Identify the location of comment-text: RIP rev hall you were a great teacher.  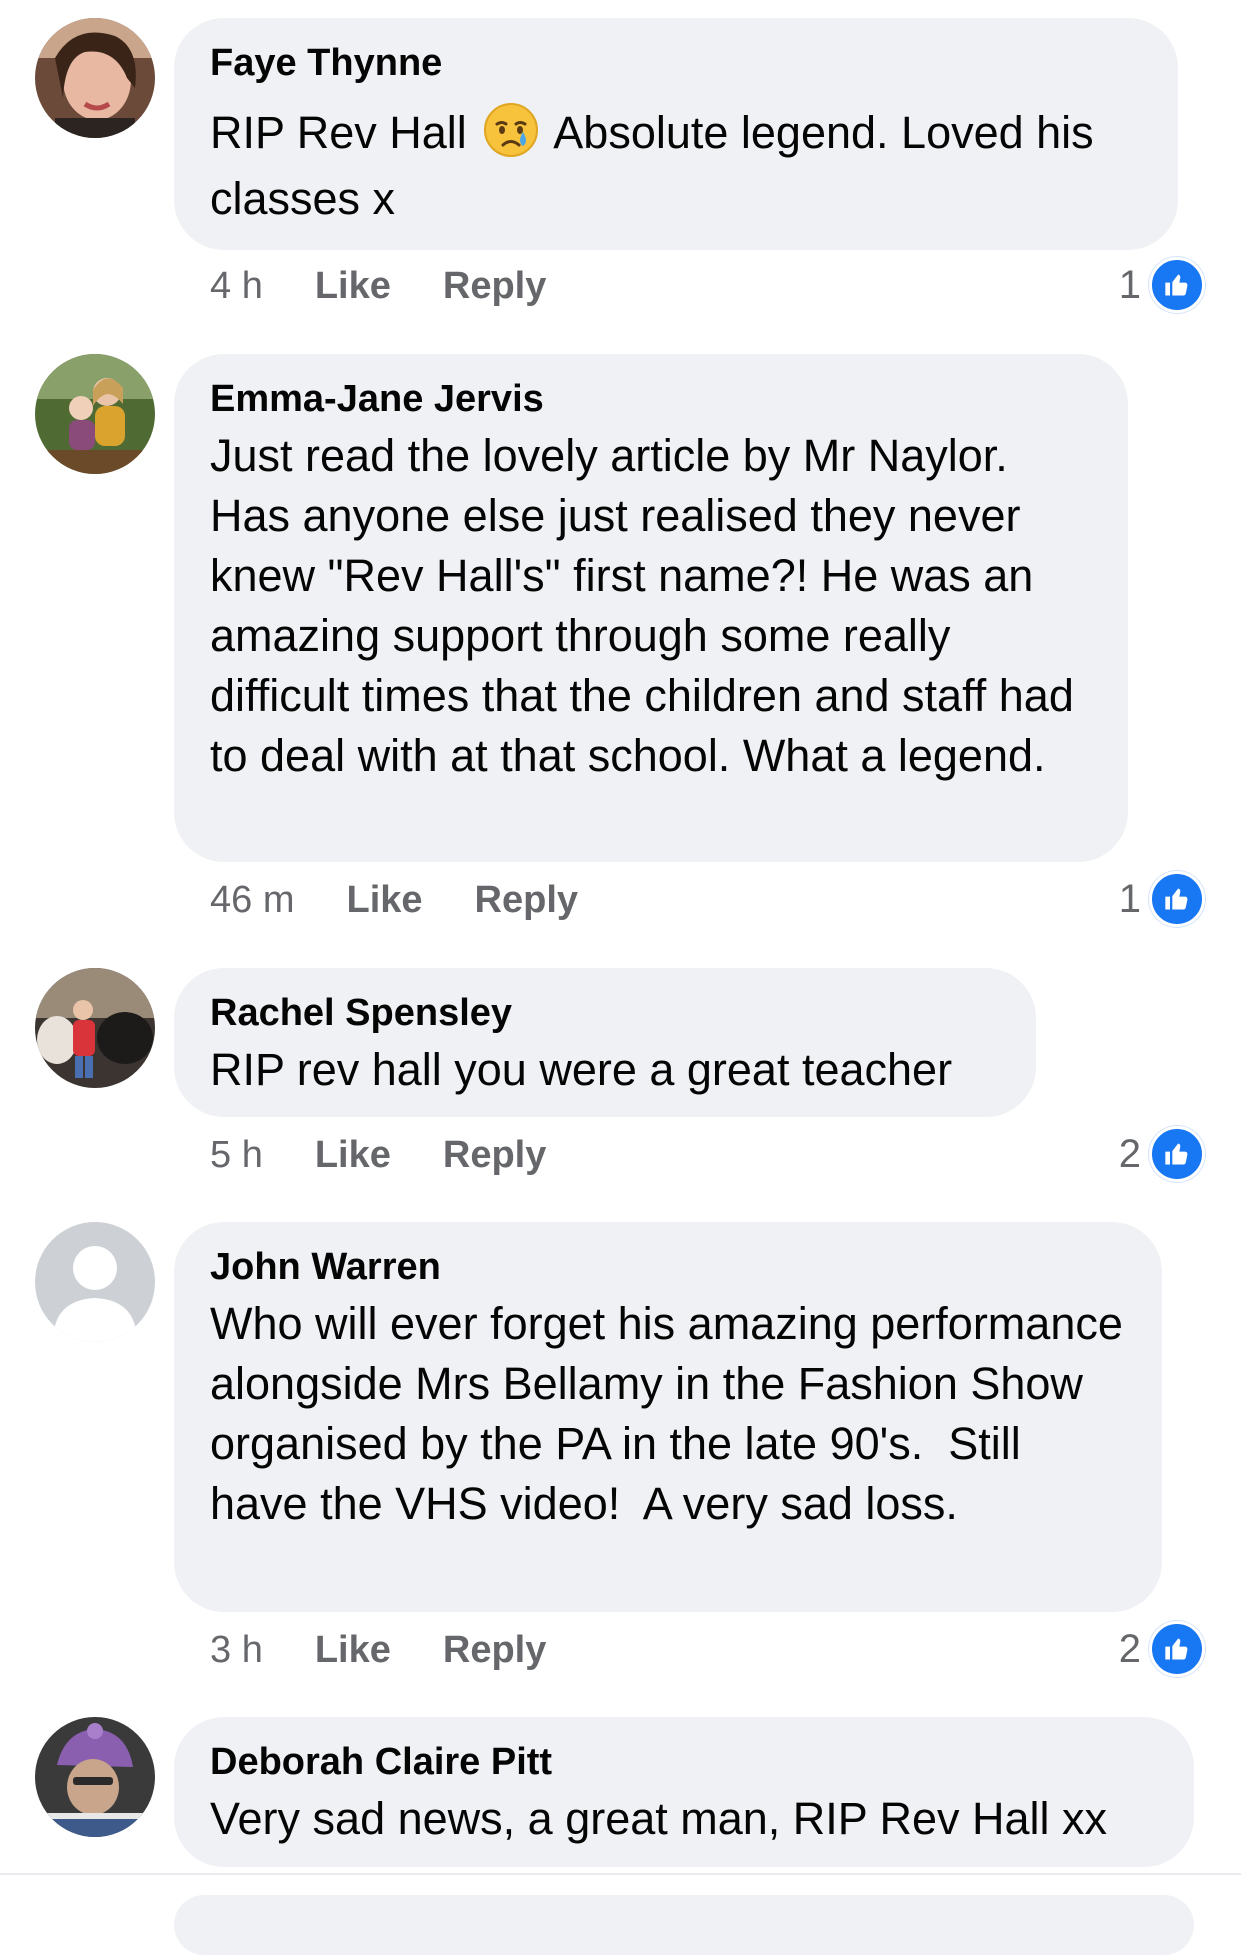
(581, 1069).